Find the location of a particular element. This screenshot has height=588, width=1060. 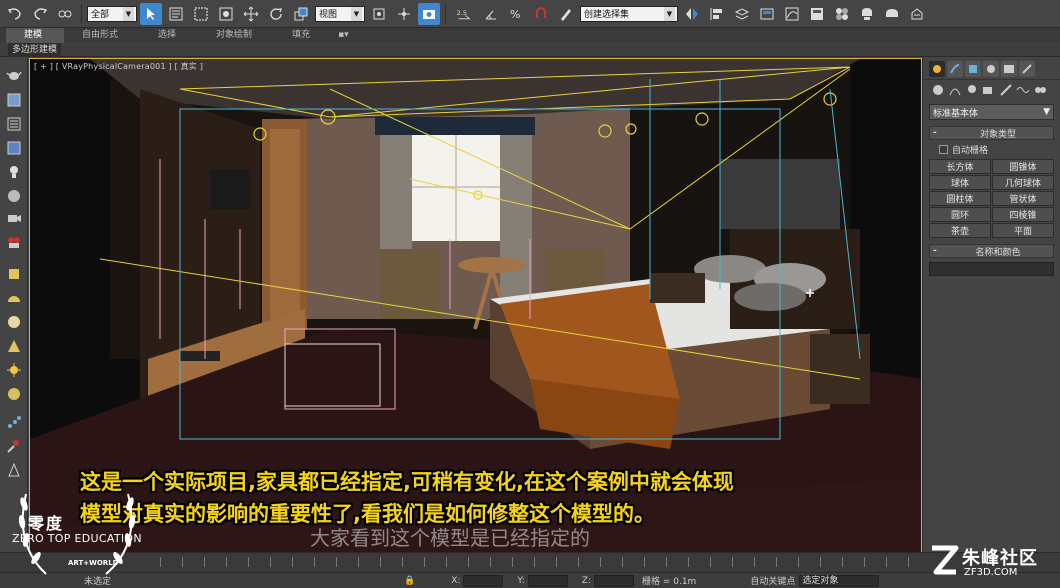

name-color-rollout: - 名称和颜色 is located at coordinates (991, 260).